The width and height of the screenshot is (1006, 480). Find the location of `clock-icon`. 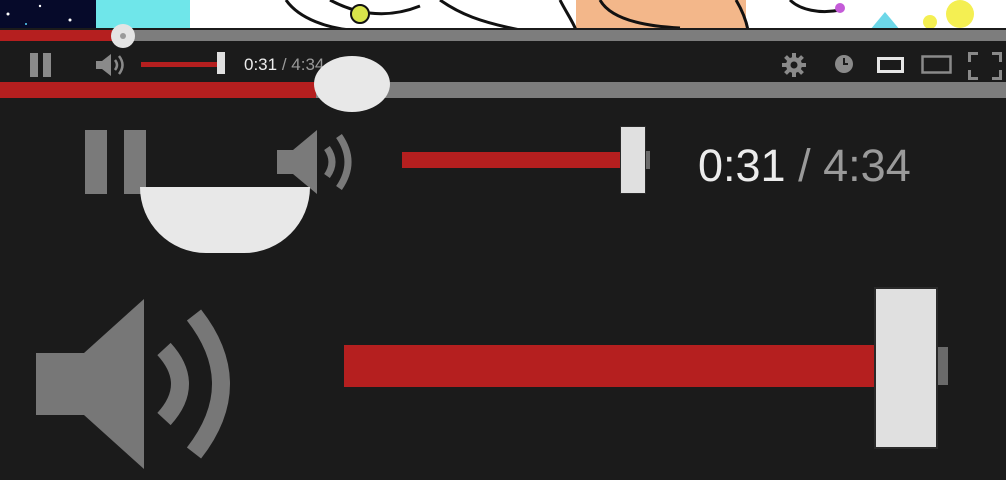

clock-icon is located at coordinates (844, 64).